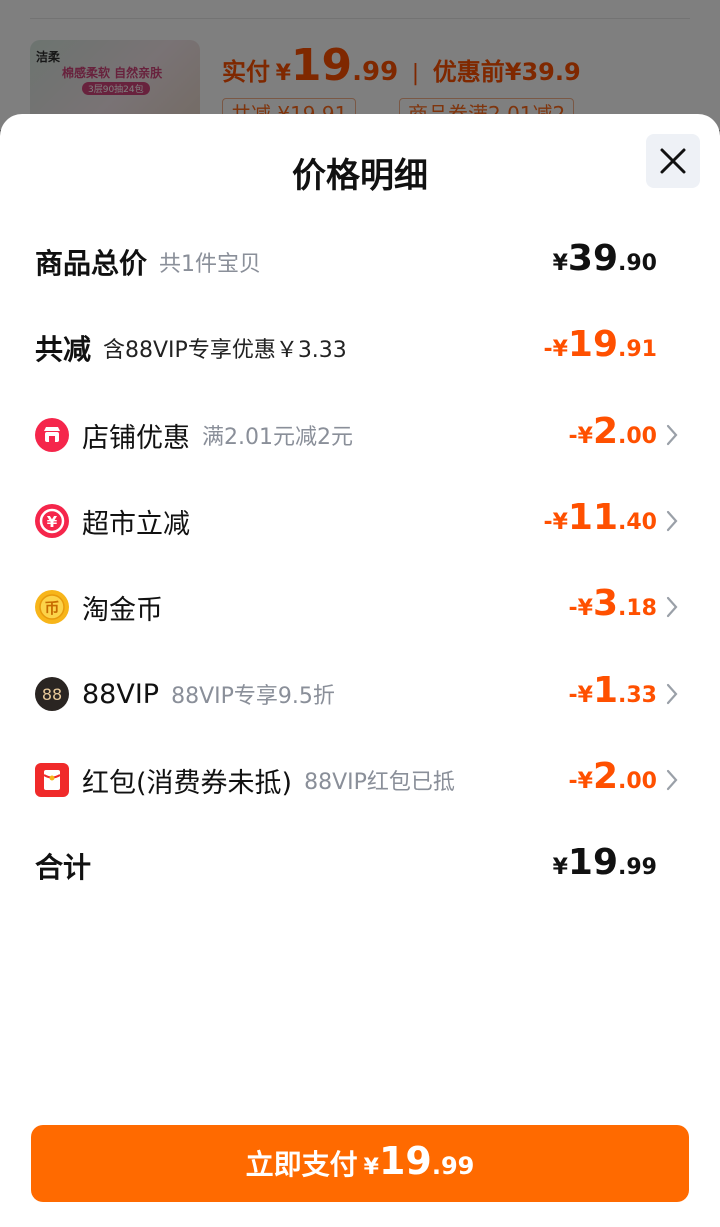 This screenshot has width=720, height=1227. What do you see at coordinates (360, 607) in the screenshot?
I see `row-tao-coin: 币 淘金币 -¥ 3.18` at bounding box center [360, 607].